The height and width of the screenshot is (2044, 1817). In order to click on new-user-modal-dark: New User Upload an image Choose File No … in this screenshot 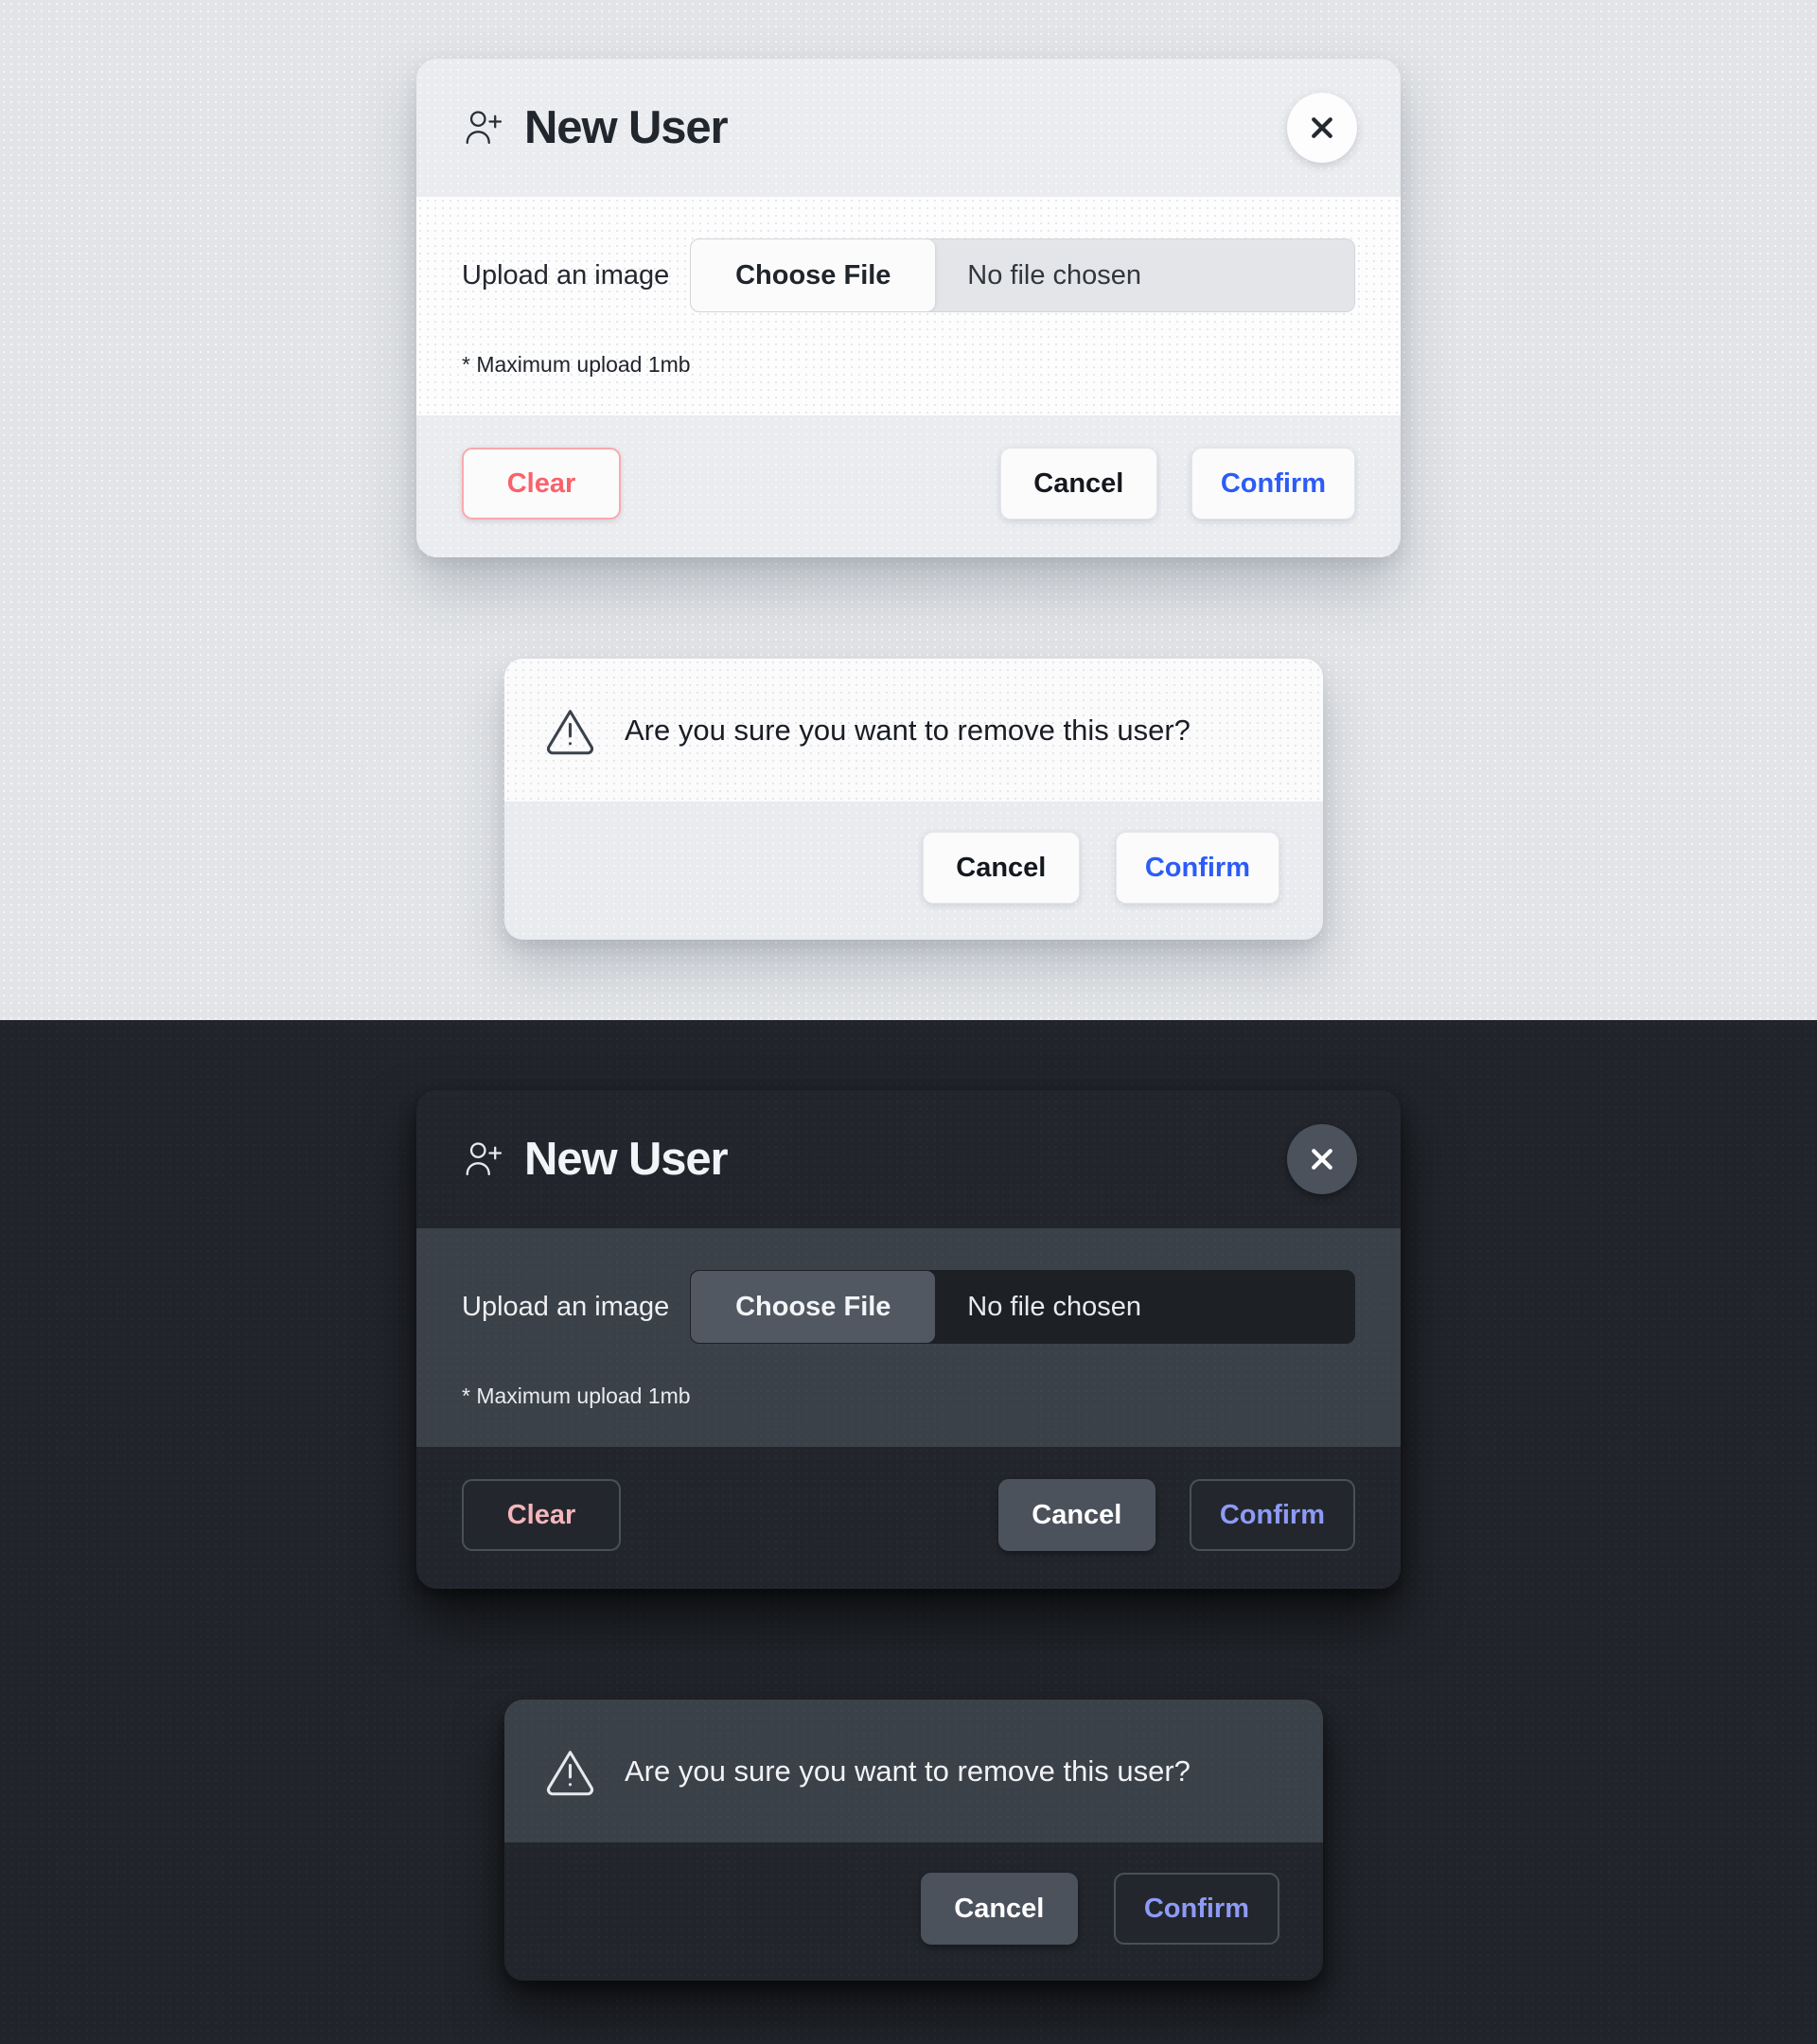, I will do `click(908, 1339)`.